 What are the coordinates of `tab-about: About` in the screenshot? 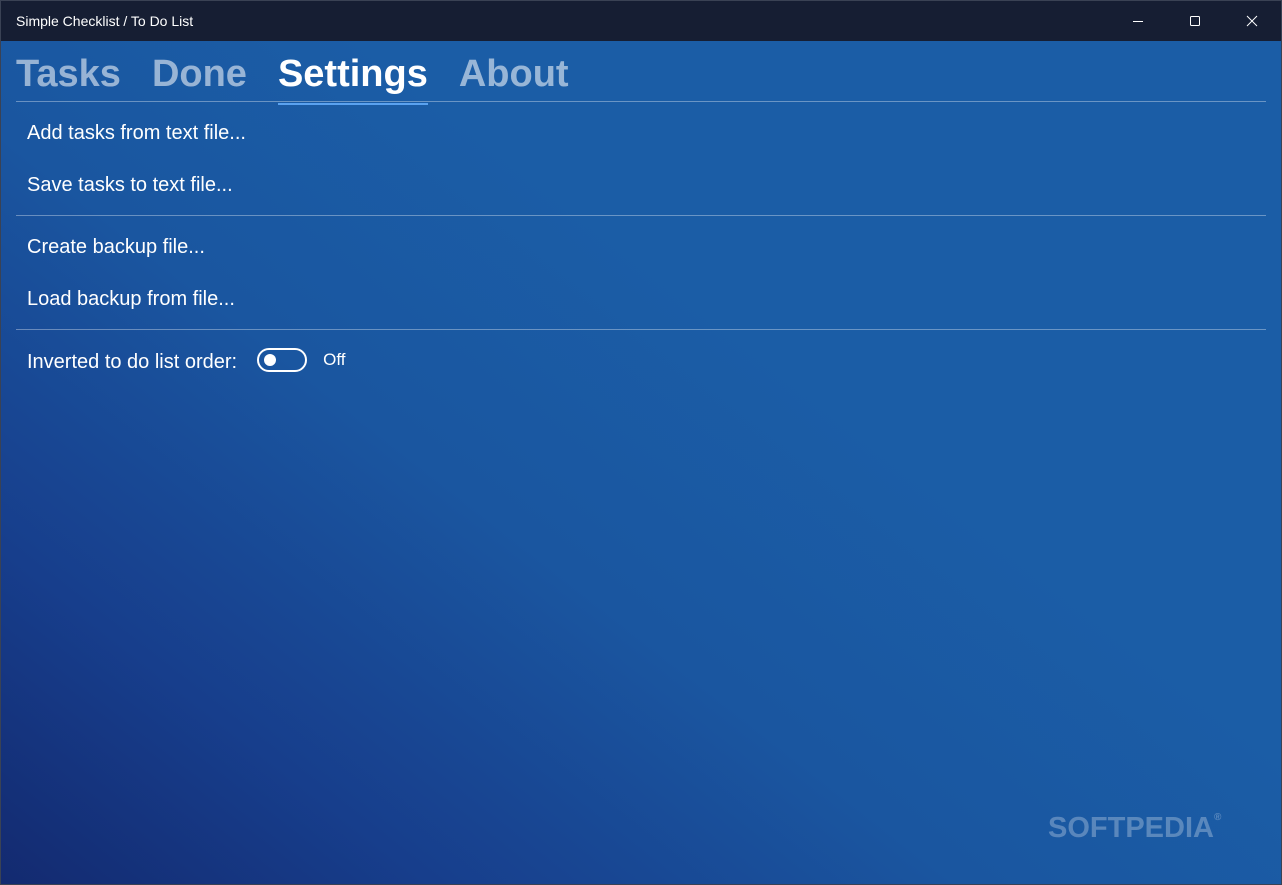 It's located at (514, 76).